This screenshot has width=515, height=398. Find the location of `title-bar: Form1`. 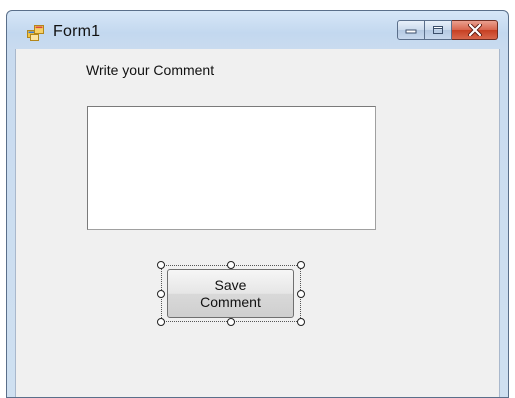

title-bar: Form1 is located at coordinates (257, 30).